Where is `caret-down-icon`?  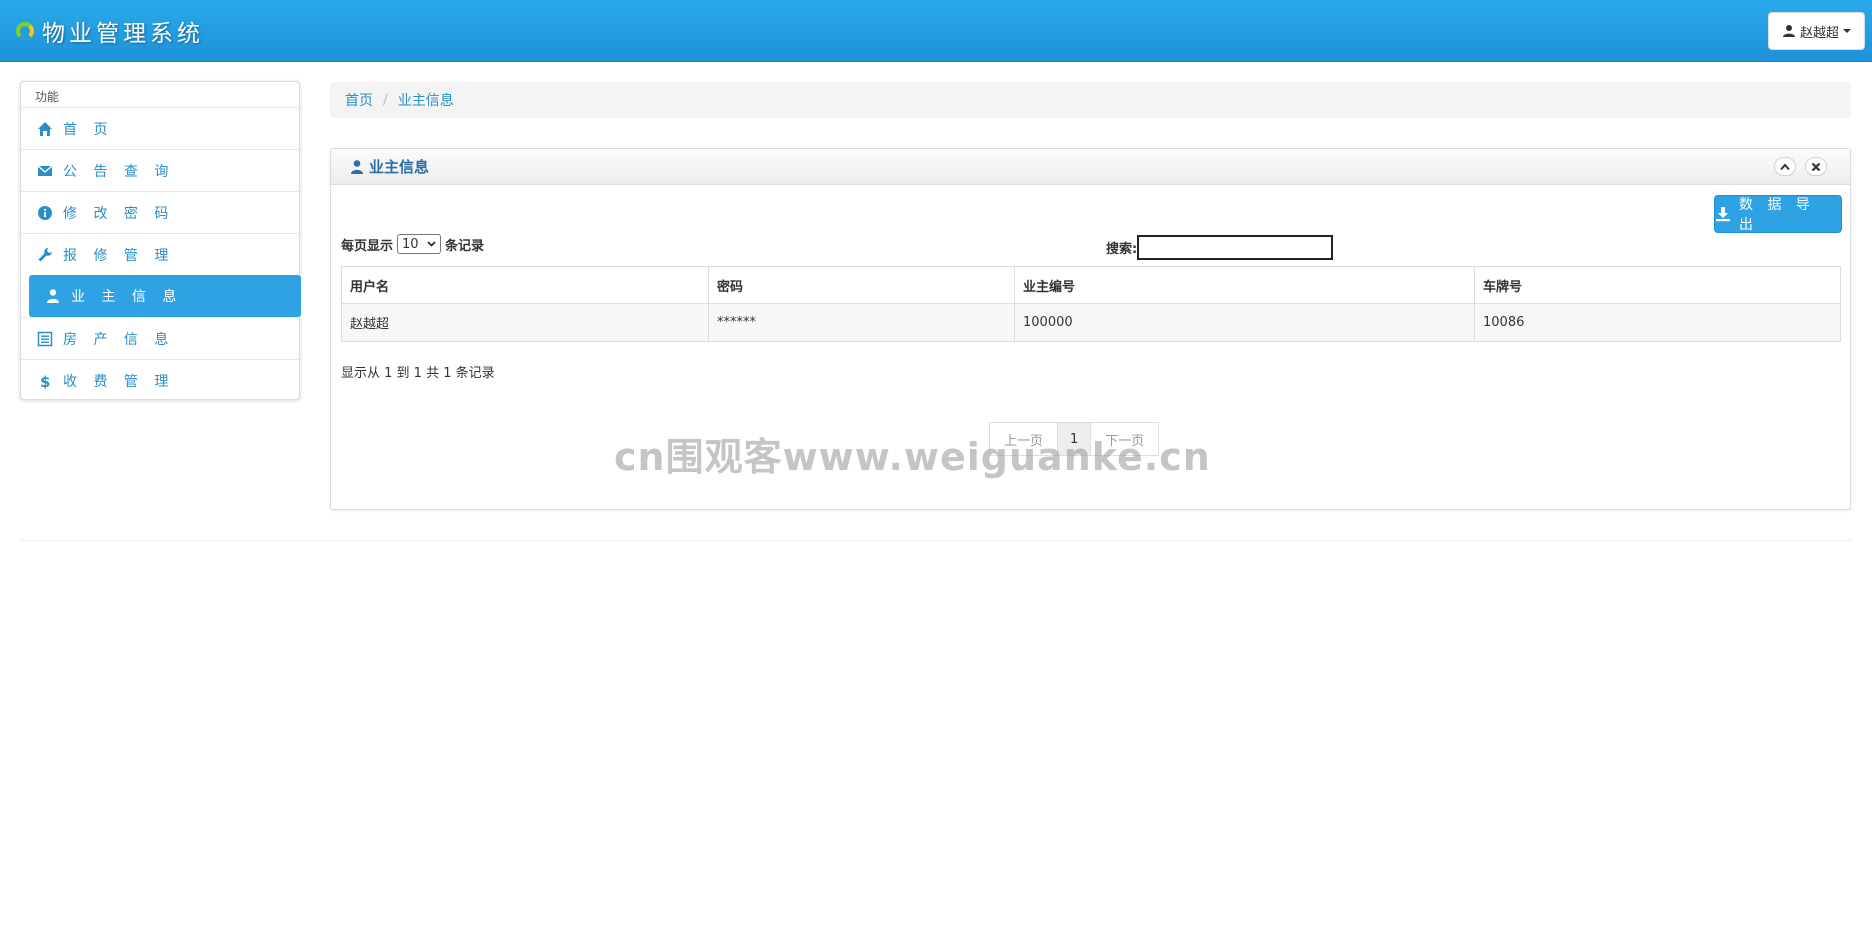
caret-down-icon is located at coordinates (1847, 31).